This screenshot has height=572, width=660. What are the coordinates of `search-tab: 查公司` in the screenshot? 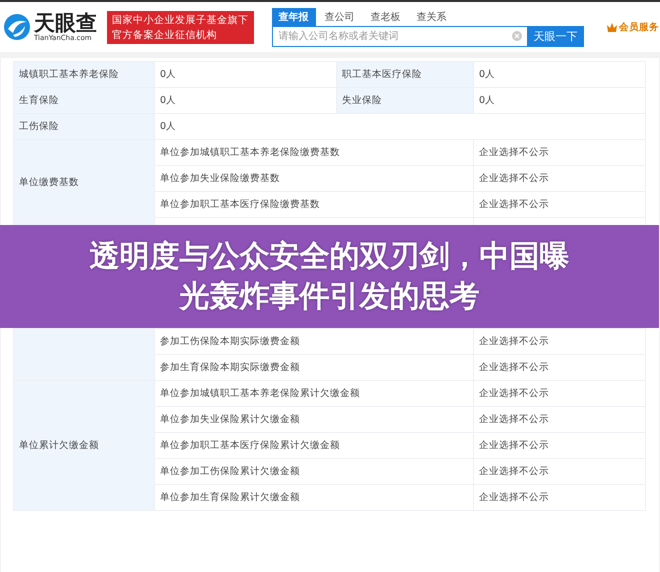 It's located at (340, 17).